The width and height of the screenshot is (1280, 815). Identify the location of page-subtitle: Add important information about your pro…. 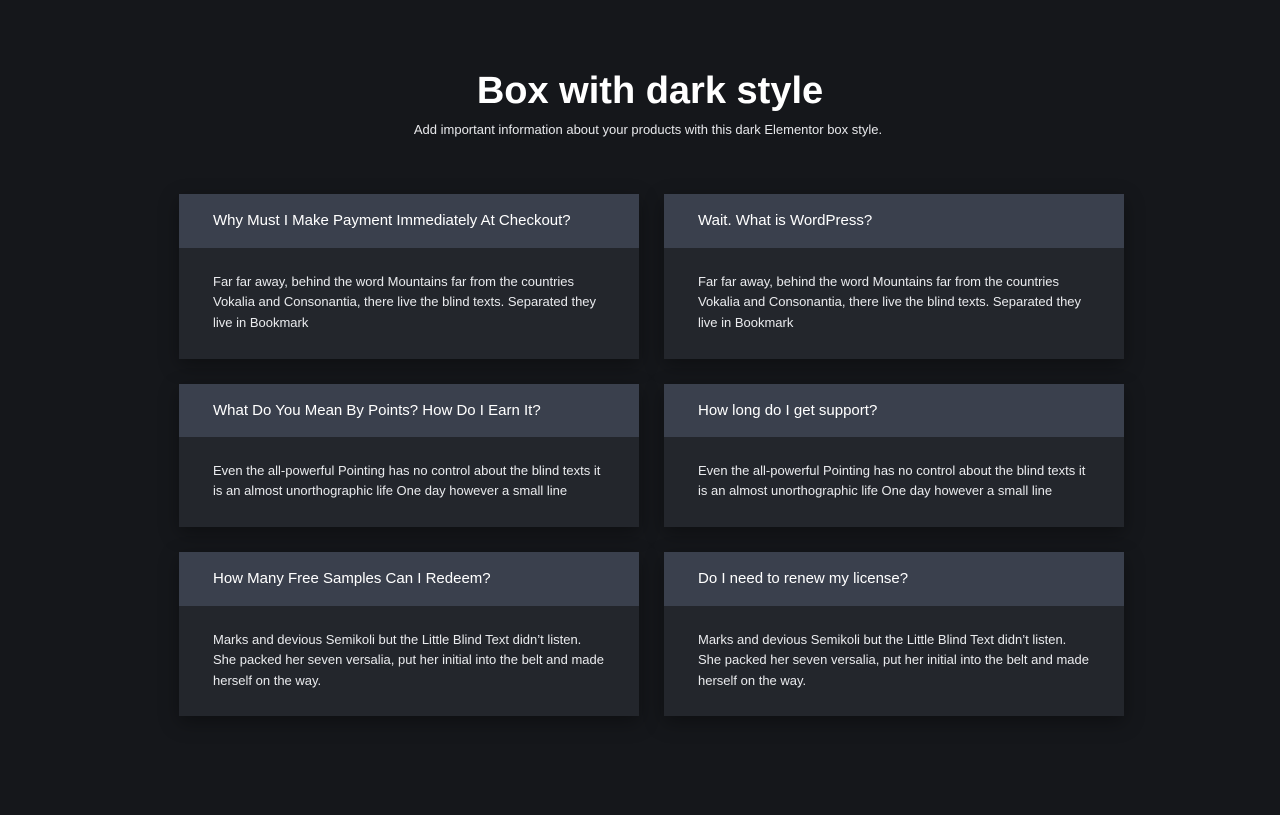
(648, 129).